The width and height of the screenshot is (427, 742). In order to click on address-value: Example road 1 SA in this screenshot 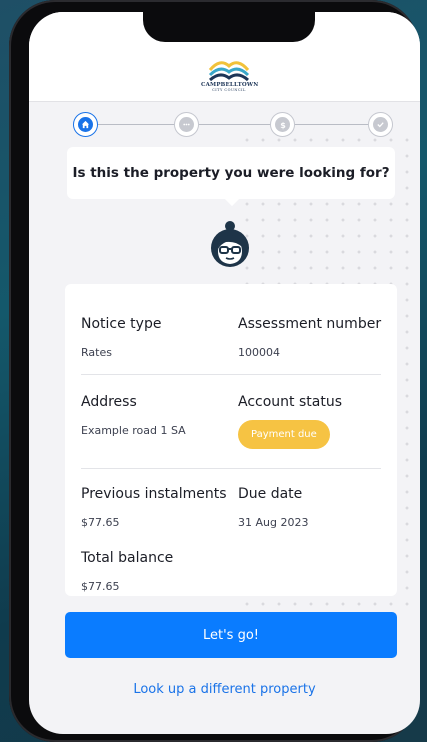, I will do `click(133, 430)`.